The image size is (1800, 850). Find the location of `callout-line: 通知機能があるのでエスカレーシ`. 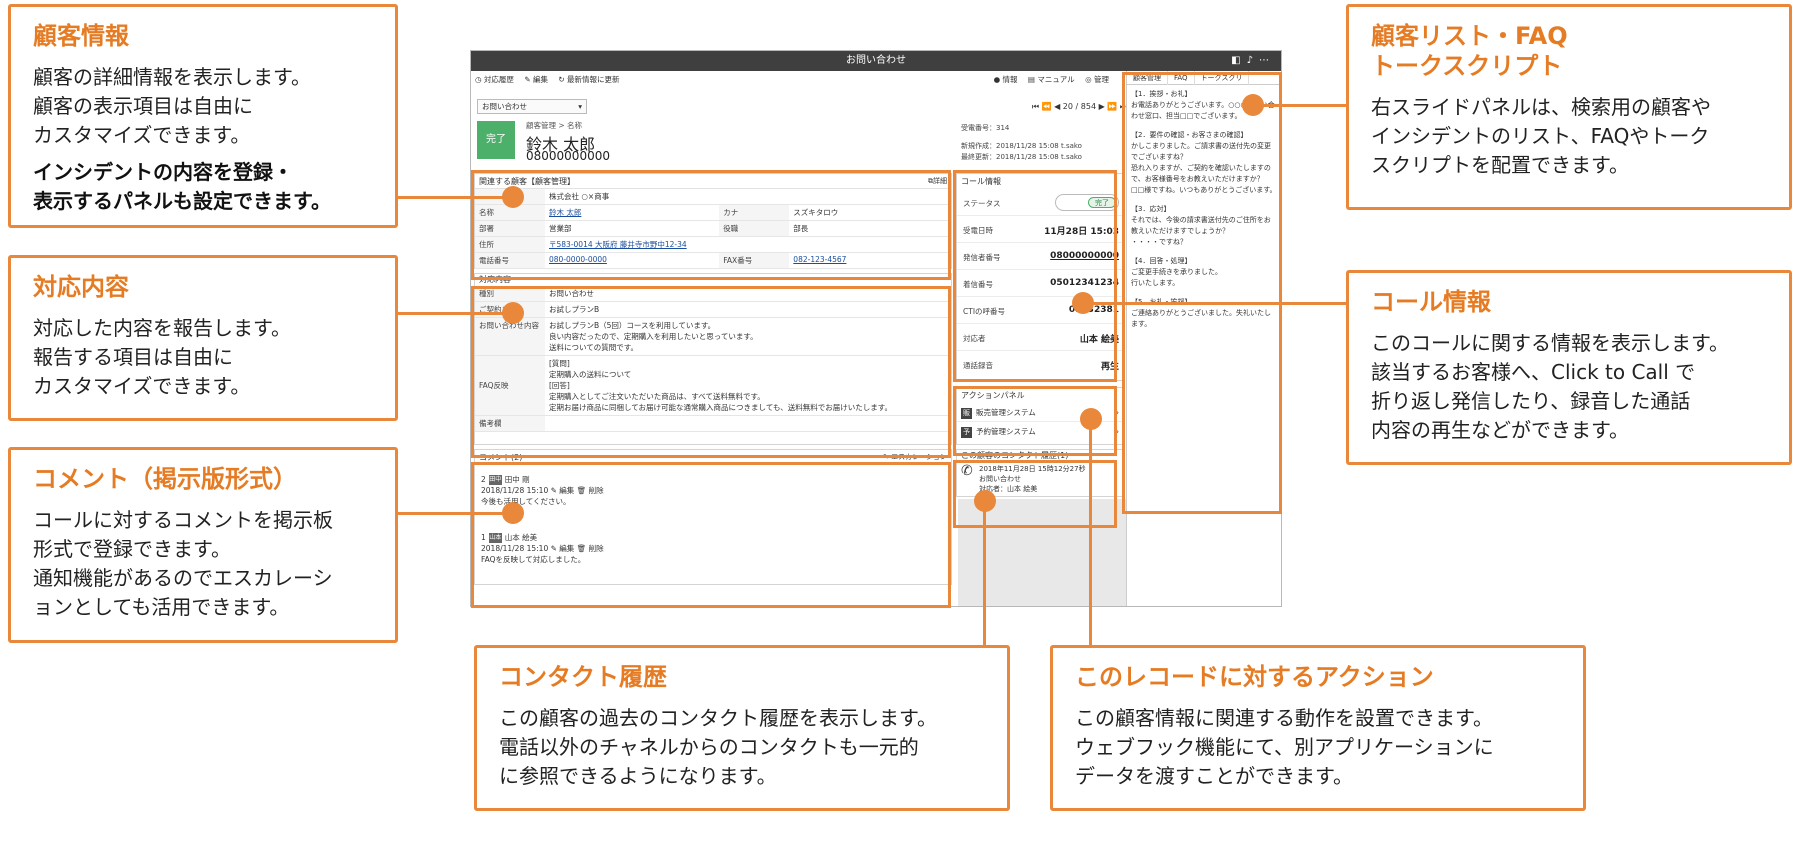

callout-line: 通知機能があるのでエスカレーシ is located at coordinates (183, 578).